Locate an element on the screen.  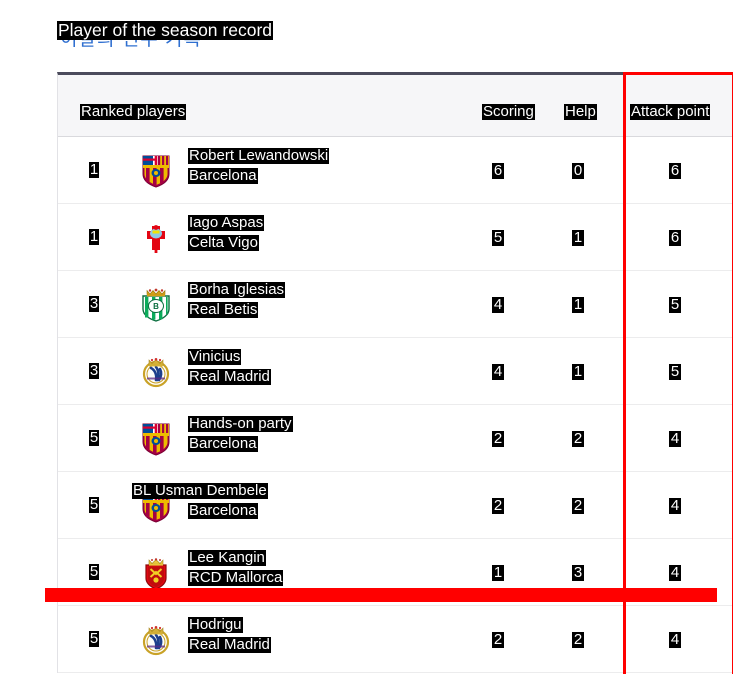
column-header-scoring: Scoring is located at coordinates (508, 112).